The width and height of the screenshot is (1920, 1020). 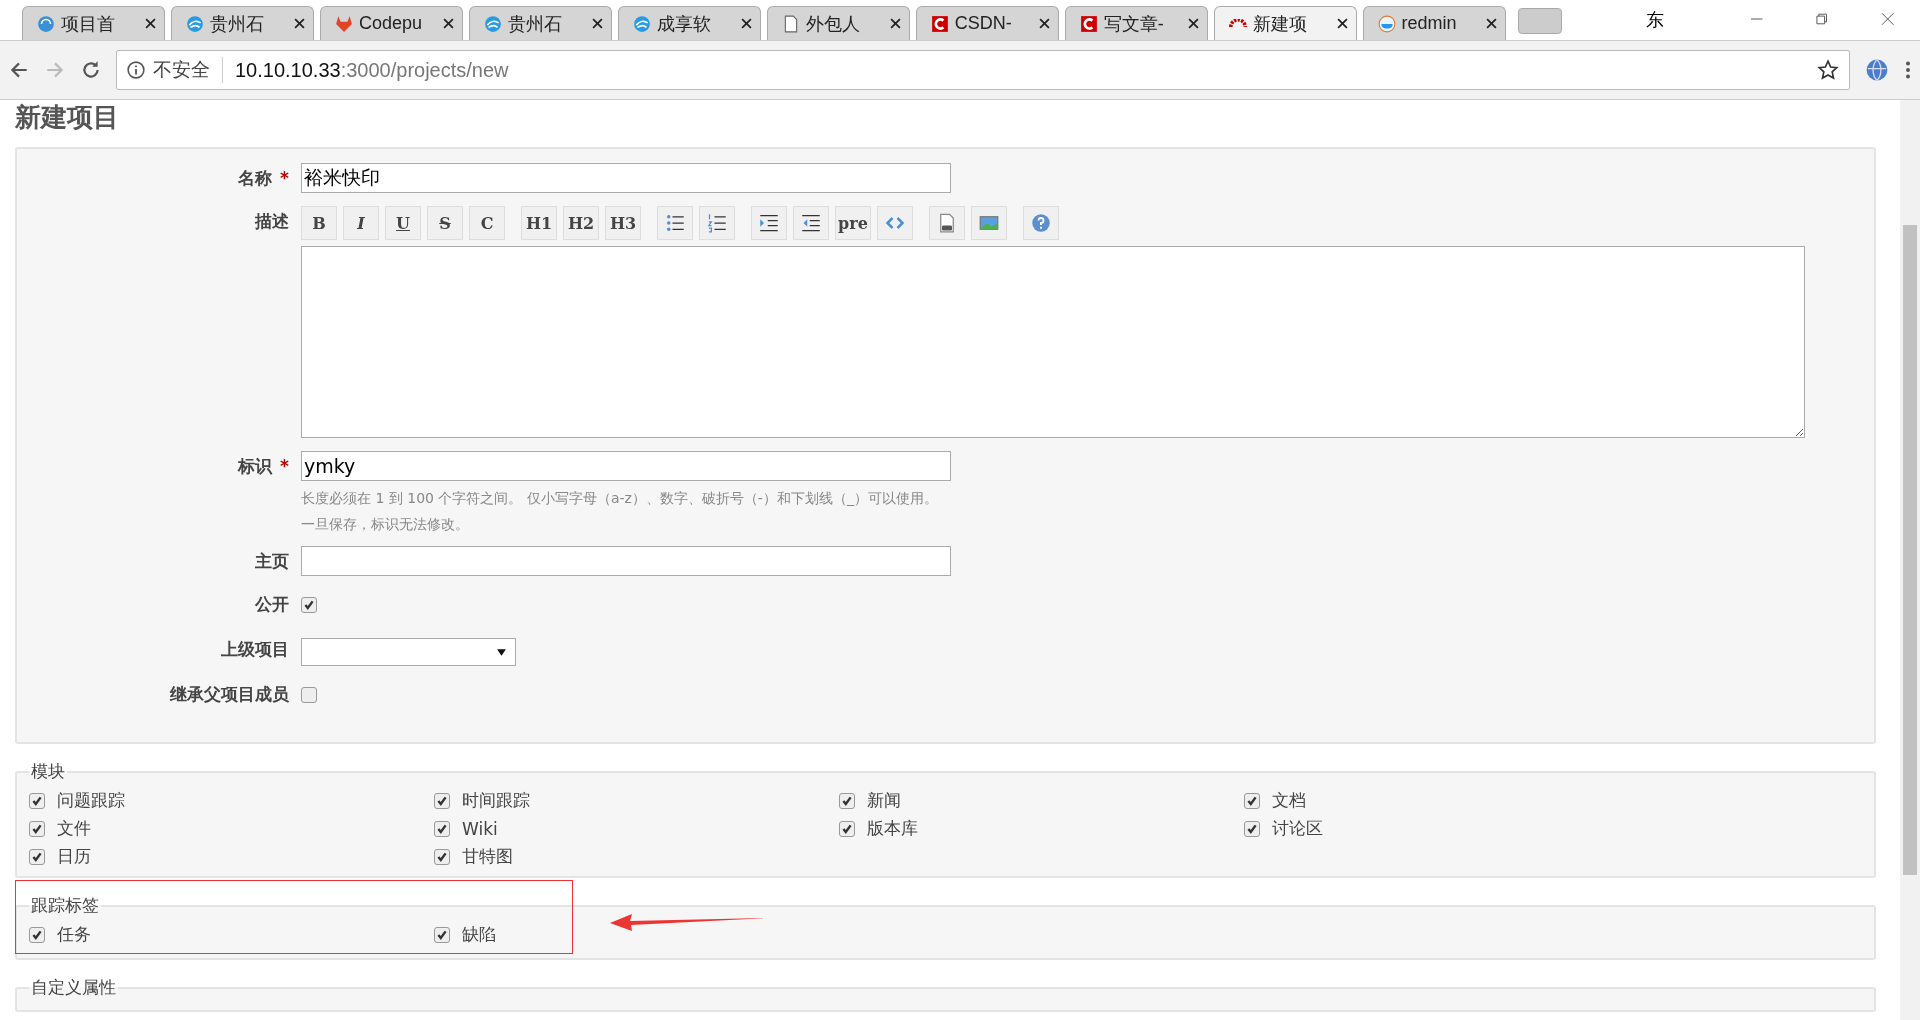 I want to click on reload-icon, so click(x=91, y=70).